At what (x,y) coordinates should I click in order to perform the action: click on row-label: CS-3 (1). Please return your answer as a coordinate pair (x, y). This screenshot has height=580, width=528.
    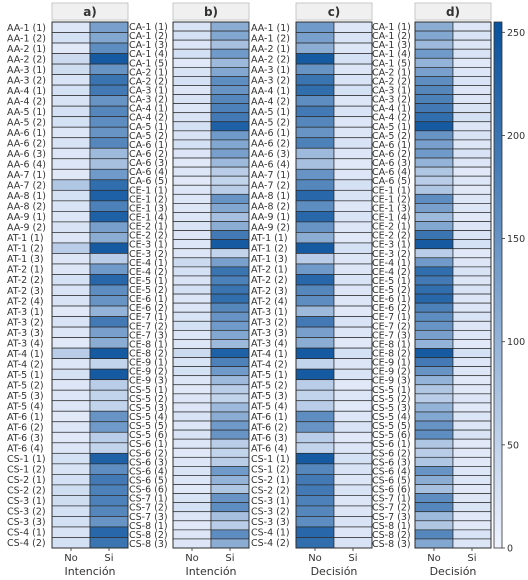
    Looking at the image, I should click on (26, 501).